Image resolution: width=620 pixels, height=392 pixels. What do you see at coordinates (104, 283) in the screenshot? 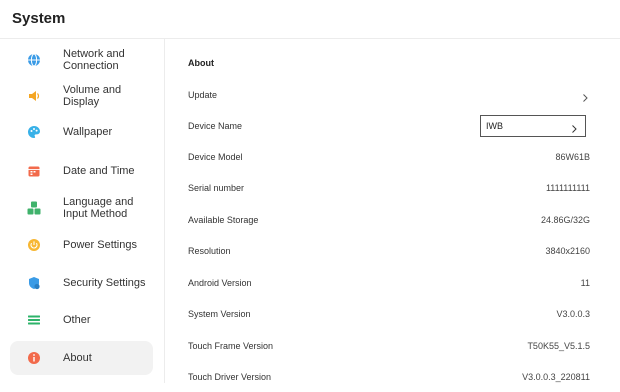
I see `sidebar-item-label: Security Settings` at bounding box center [104, 283].